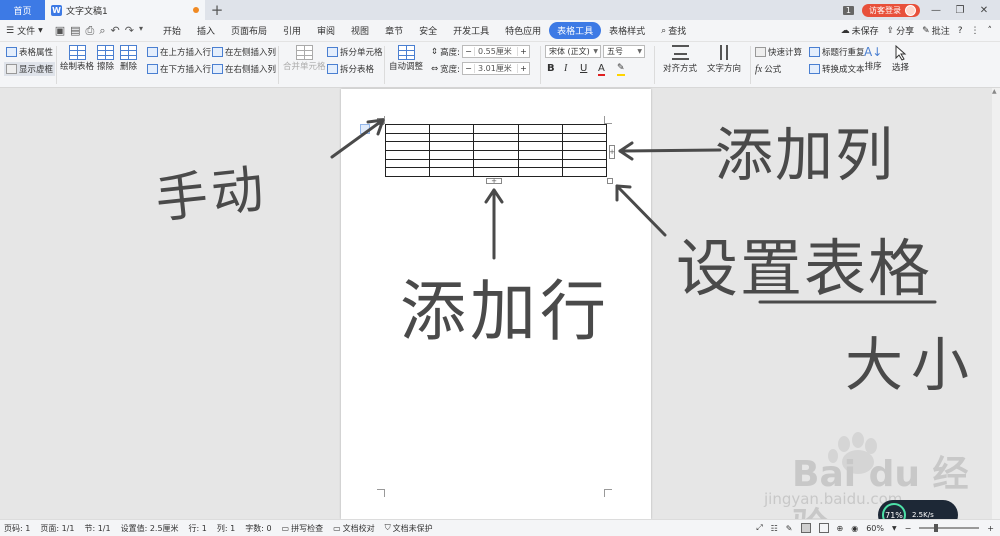 The image size is (1000, 536). What do you see at coordinates (523, 68) in the screenshot?
I see `increase-width-button: +` at bounding box center [523, 68].